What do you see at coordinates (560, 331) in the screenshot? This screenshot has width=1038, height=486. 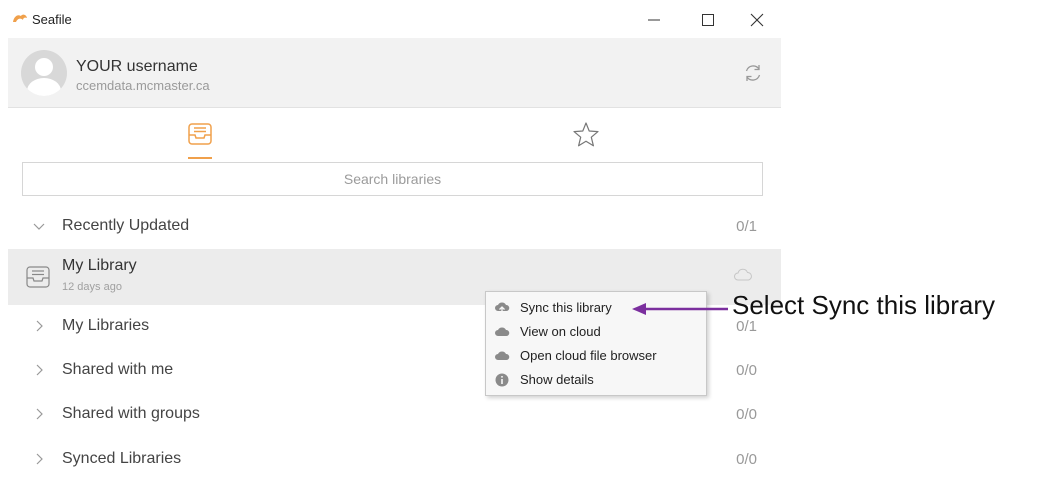 I see `menu-item-label: View on cloud` at bounding box center [560, 331].